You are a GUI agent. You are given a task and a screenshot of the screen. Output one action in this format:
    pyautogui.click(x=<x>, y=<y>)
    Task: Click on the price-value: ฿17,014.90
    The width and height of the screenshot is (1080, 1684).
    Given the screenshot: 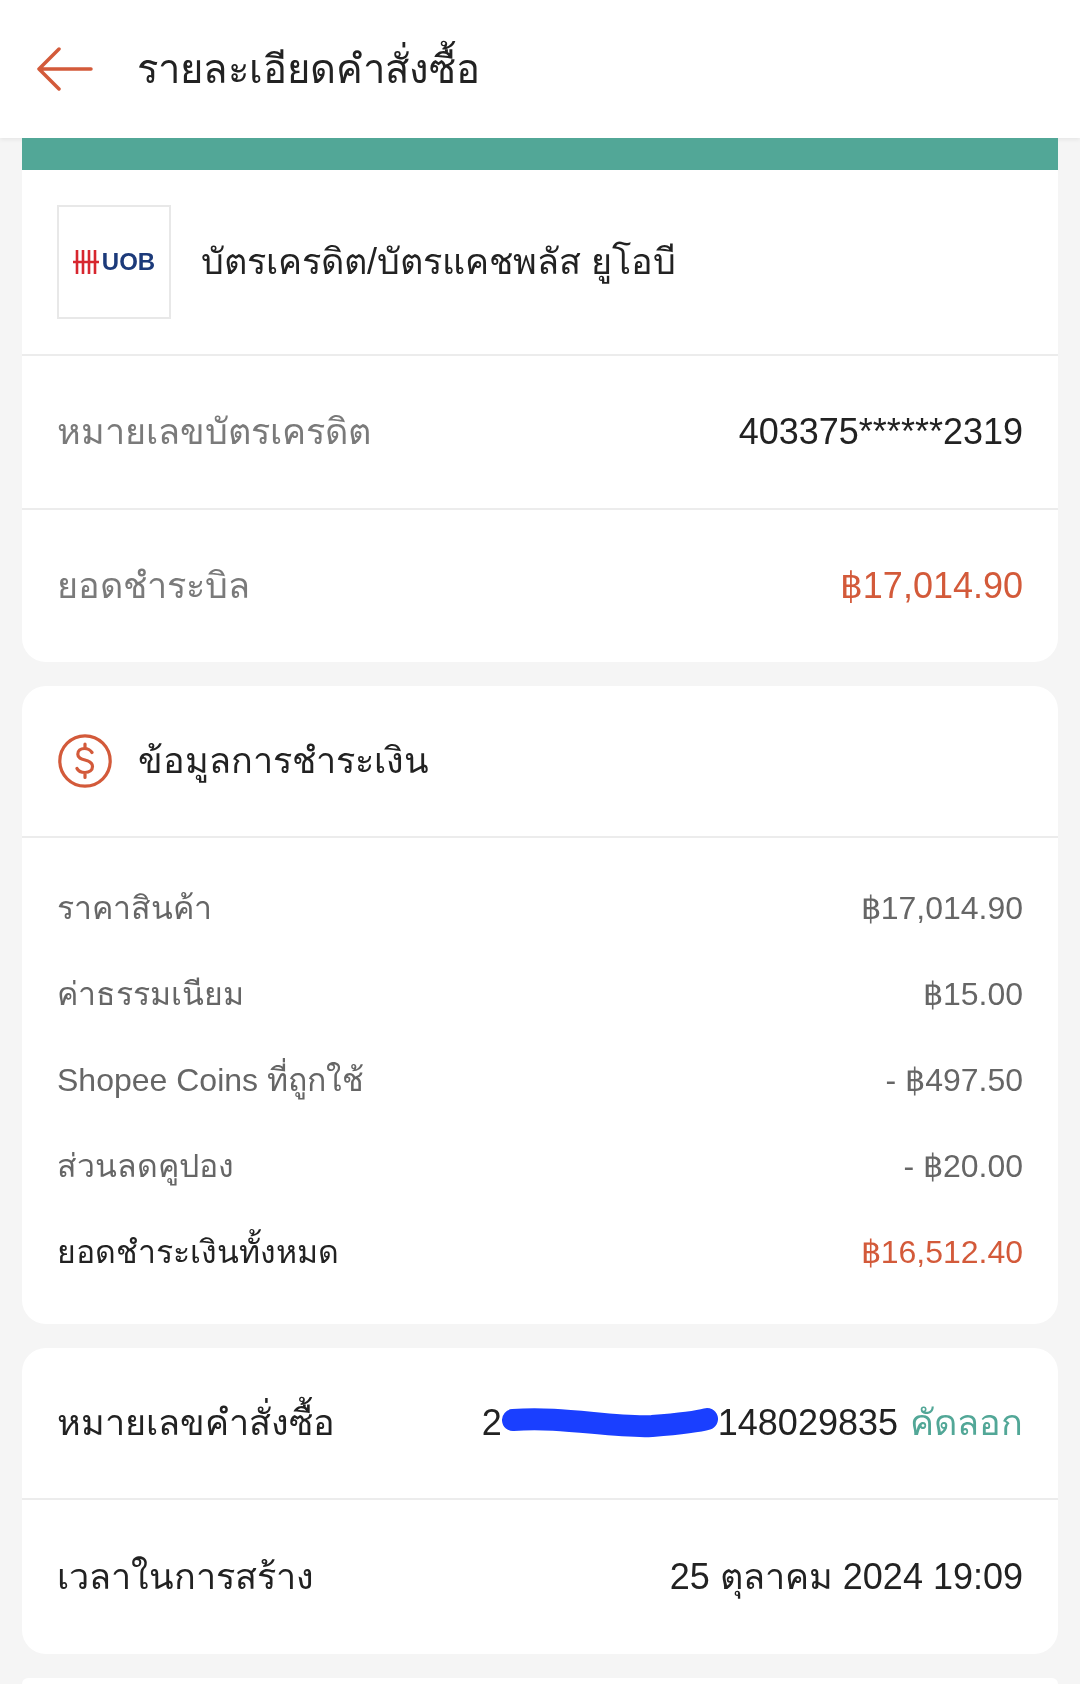 What is the action you would take?
    pyautogui.click(x=941, y=908)
    